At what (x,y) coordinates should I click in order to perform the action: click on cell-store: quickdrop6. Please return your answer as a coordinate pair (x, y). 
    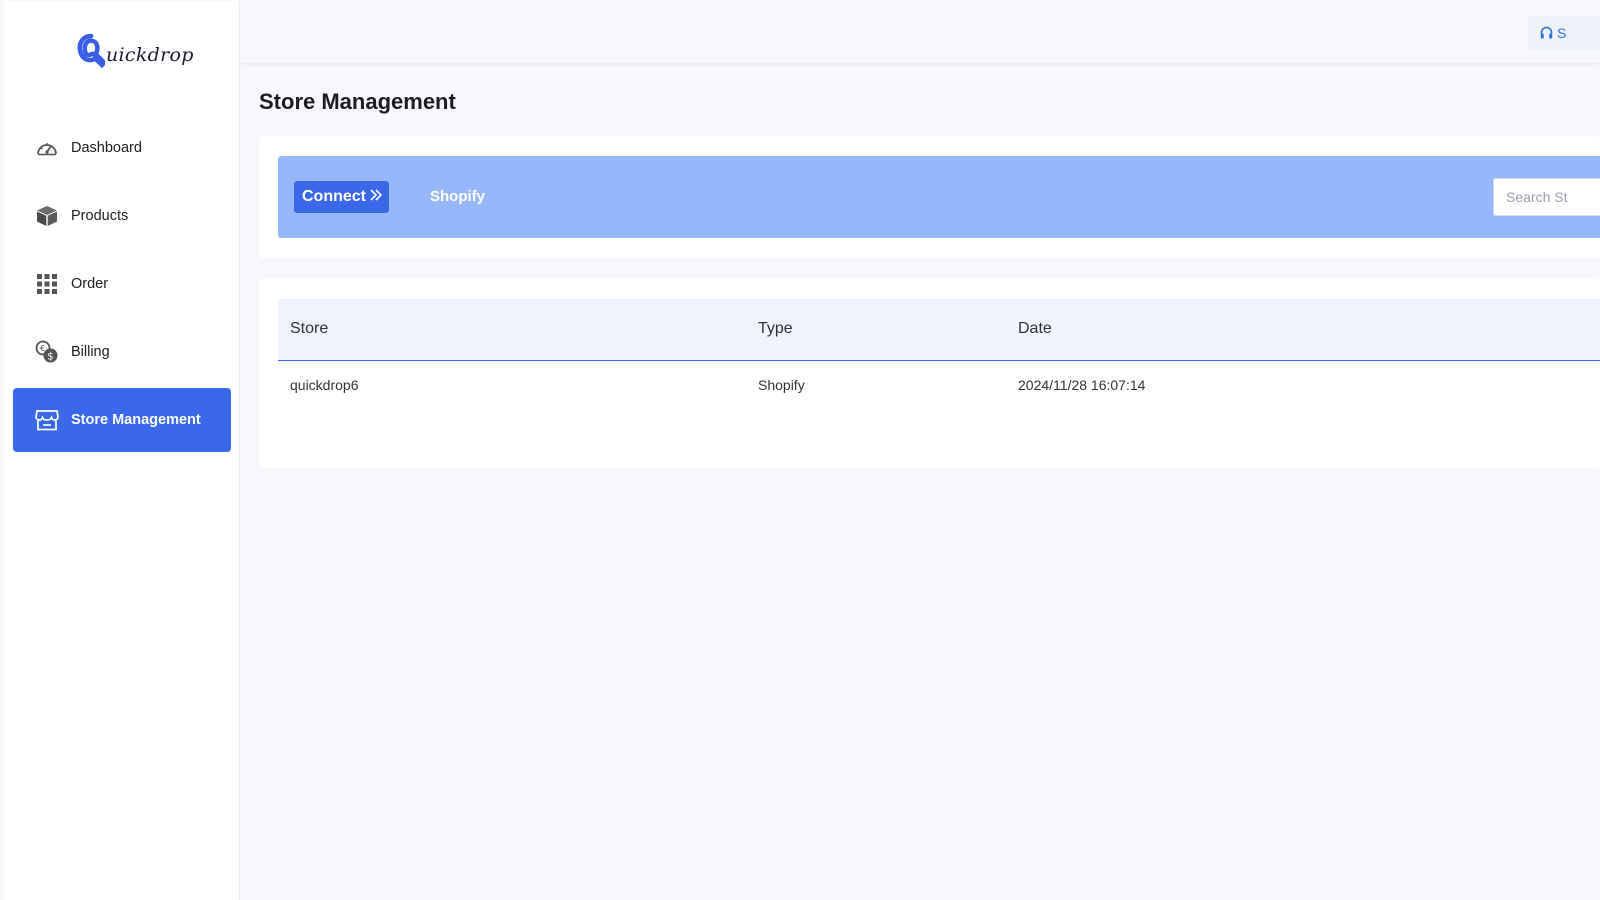
    Looking at the image, I should click on (324, 385).